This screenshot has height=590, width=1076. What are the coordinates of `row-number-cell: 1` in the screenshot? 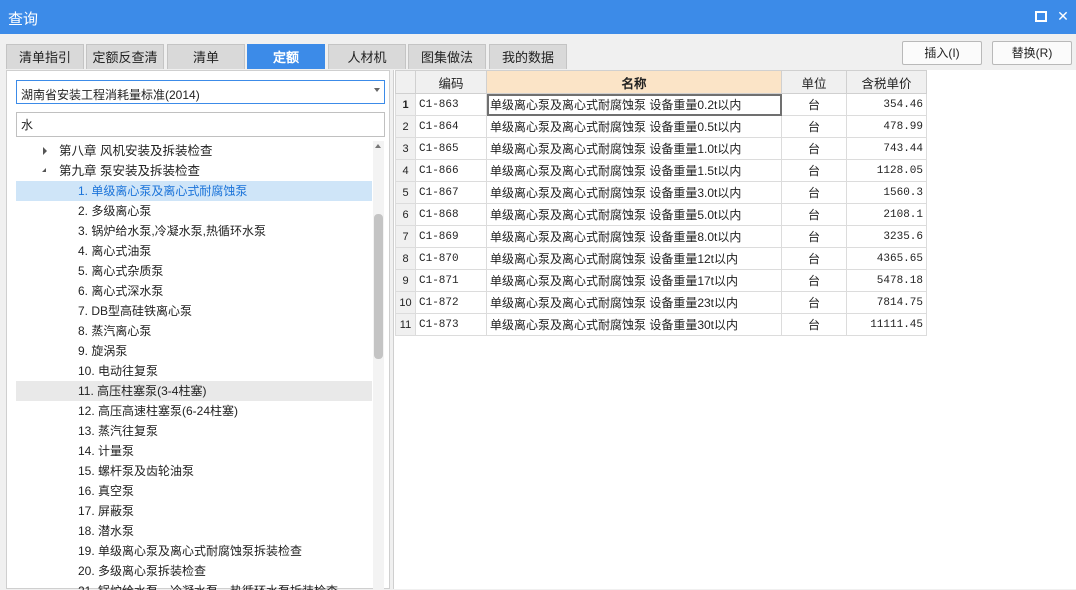 It's located at (405, 104).